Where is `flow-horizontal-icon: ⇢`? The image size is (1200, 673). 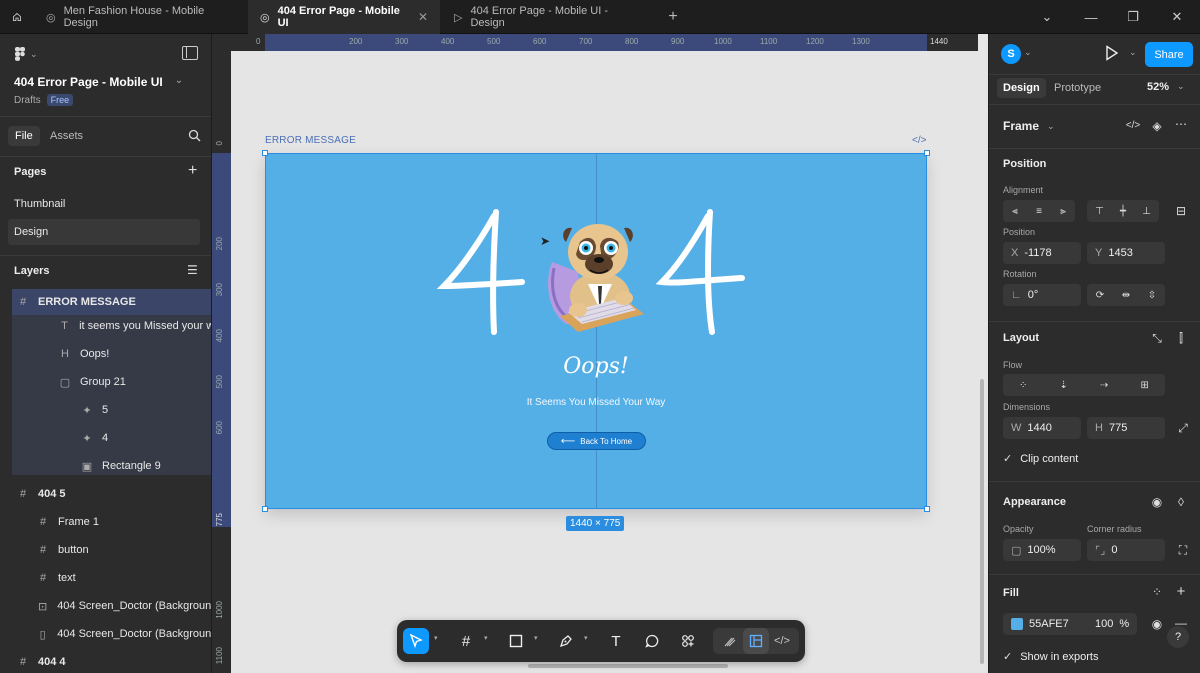
flow-horizontal-icon: ⇢ is located at coordinates (1104, 385).